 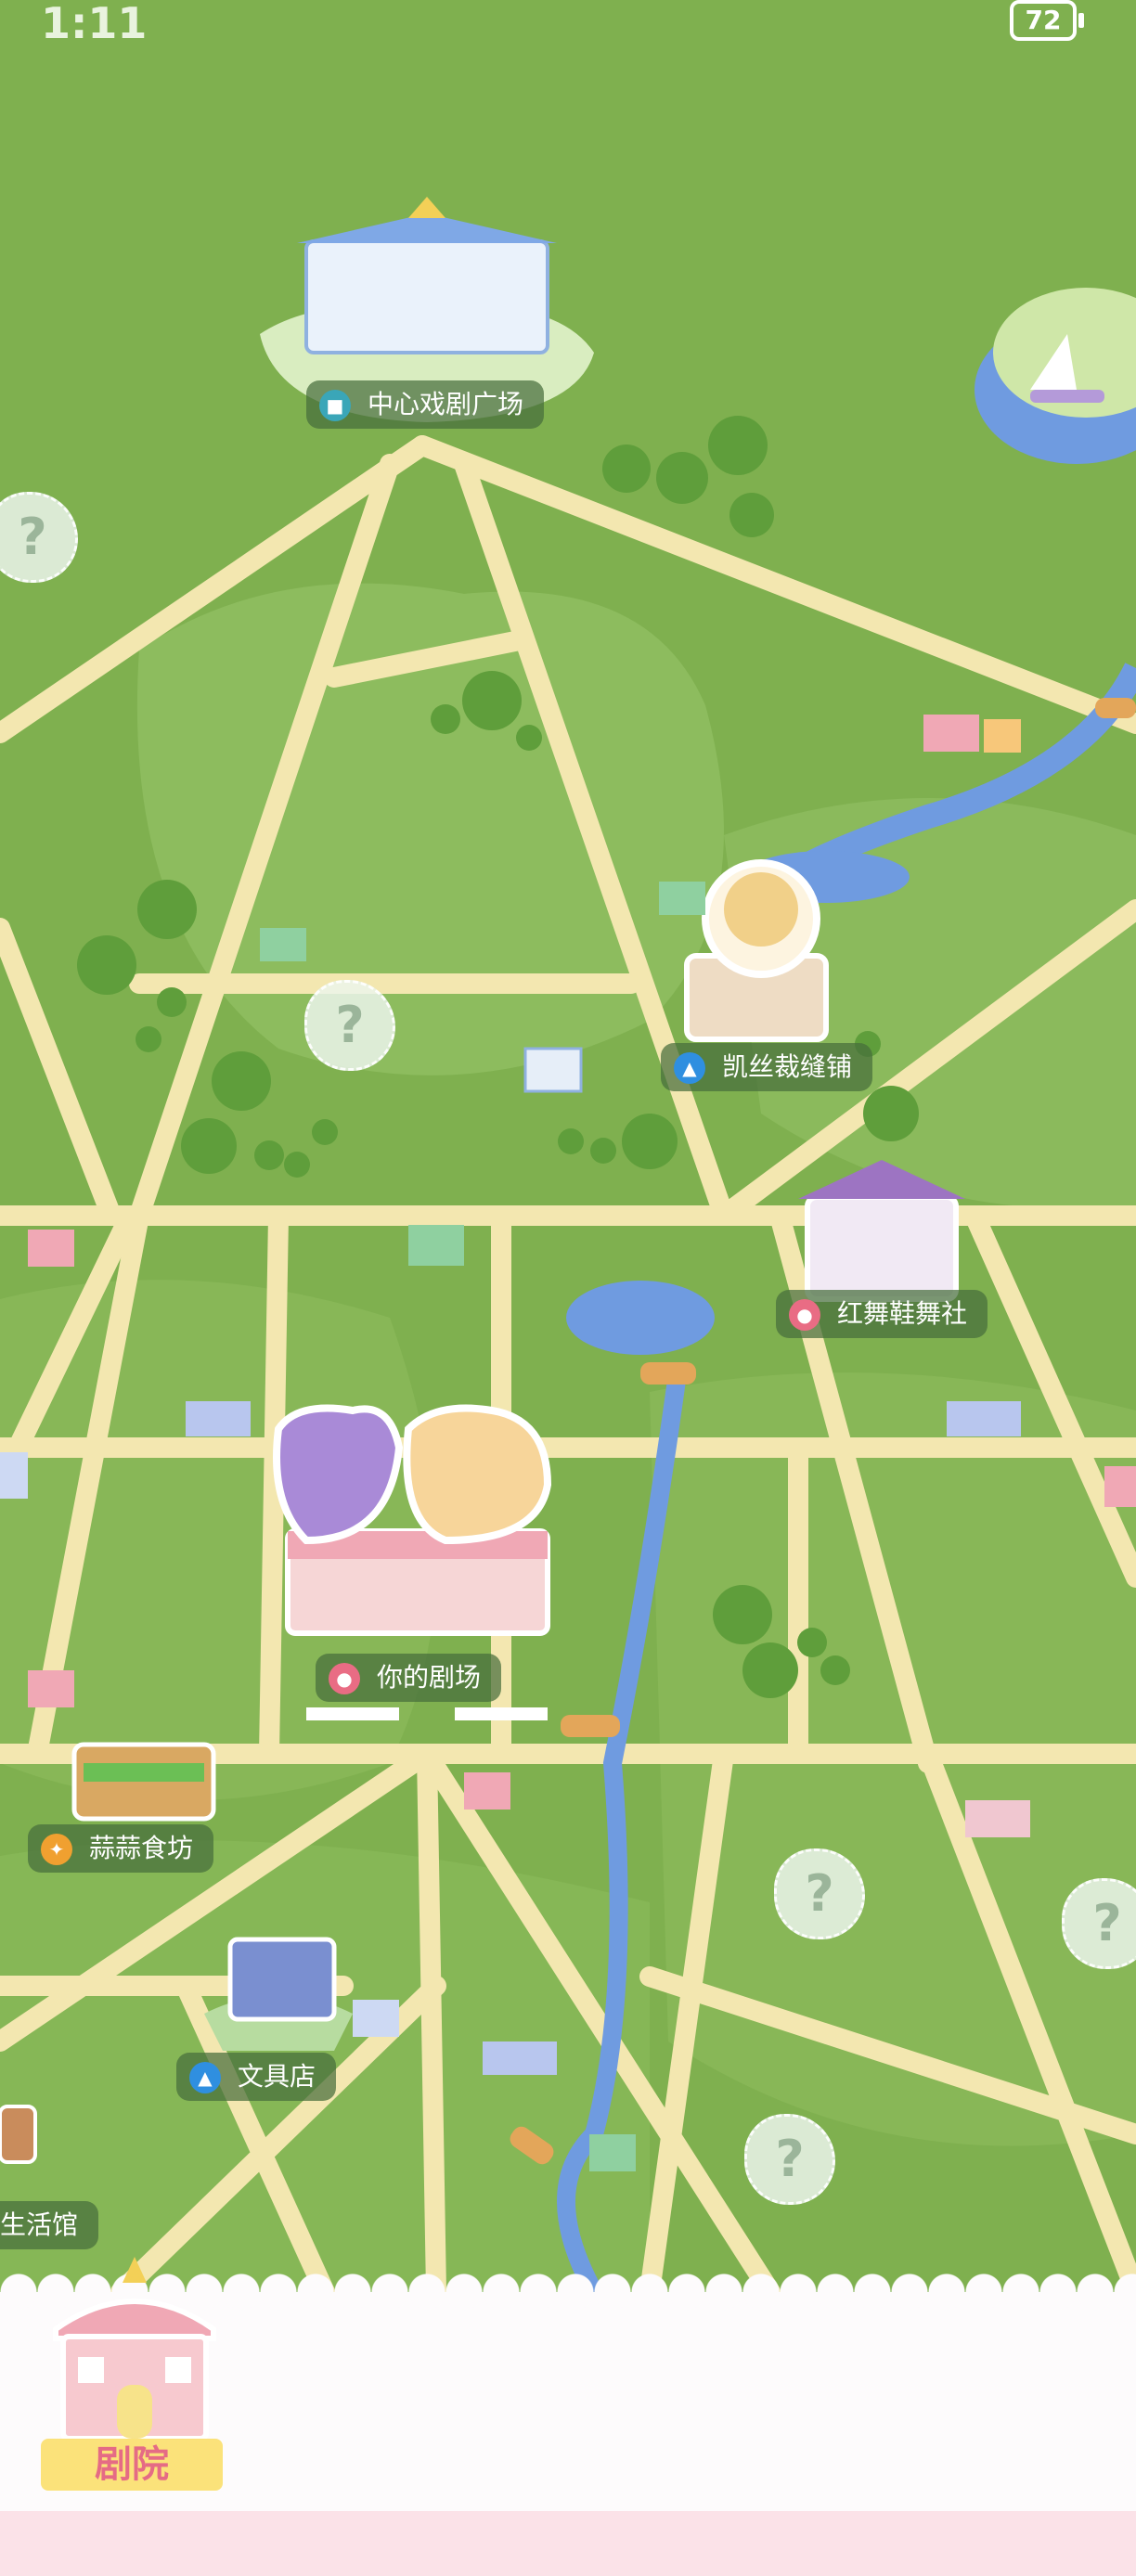 I want to click on location-kais-tailor: ▲ 凯丝裁缝铺, so click(x=767, y=1067).